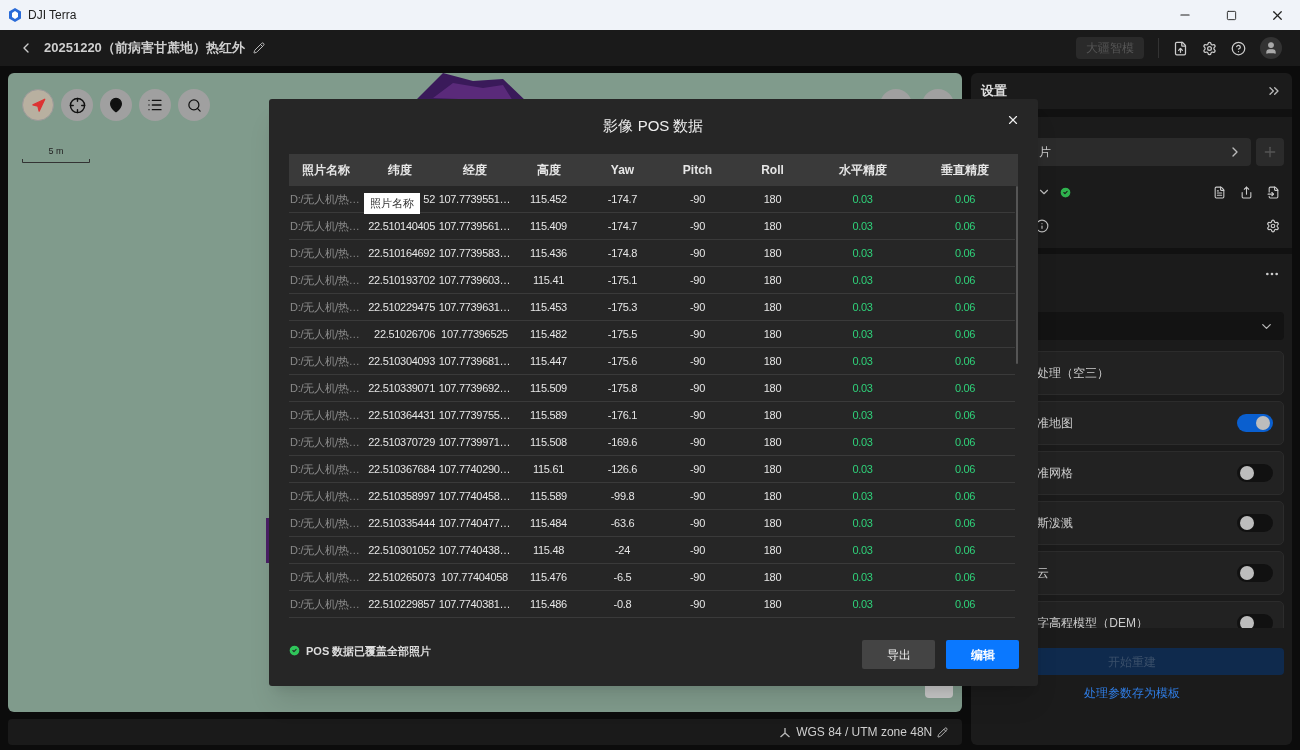  What do you see at coordinates (401, 361) in the screenshot?
I see `table-cell-text: 22.510304093` at bounding box center [401, 361].